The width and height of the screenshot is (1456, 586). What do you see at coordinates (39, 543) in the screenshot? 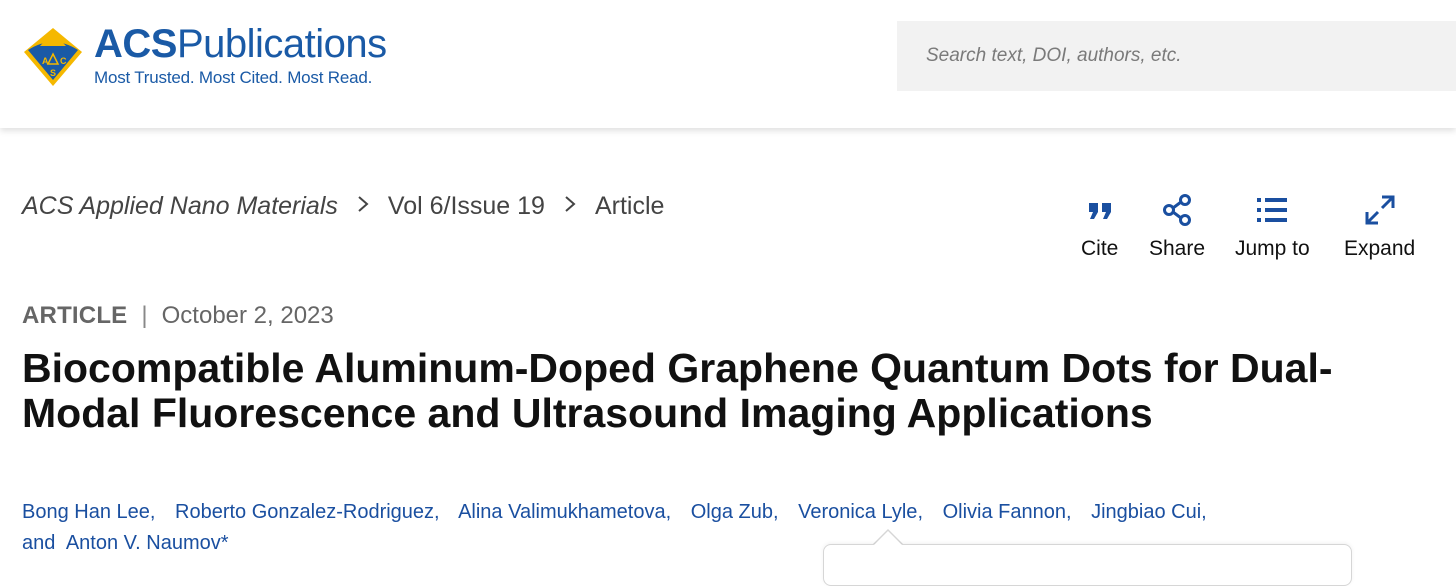
I see `author-and: and` at bounding box center [39, 543].